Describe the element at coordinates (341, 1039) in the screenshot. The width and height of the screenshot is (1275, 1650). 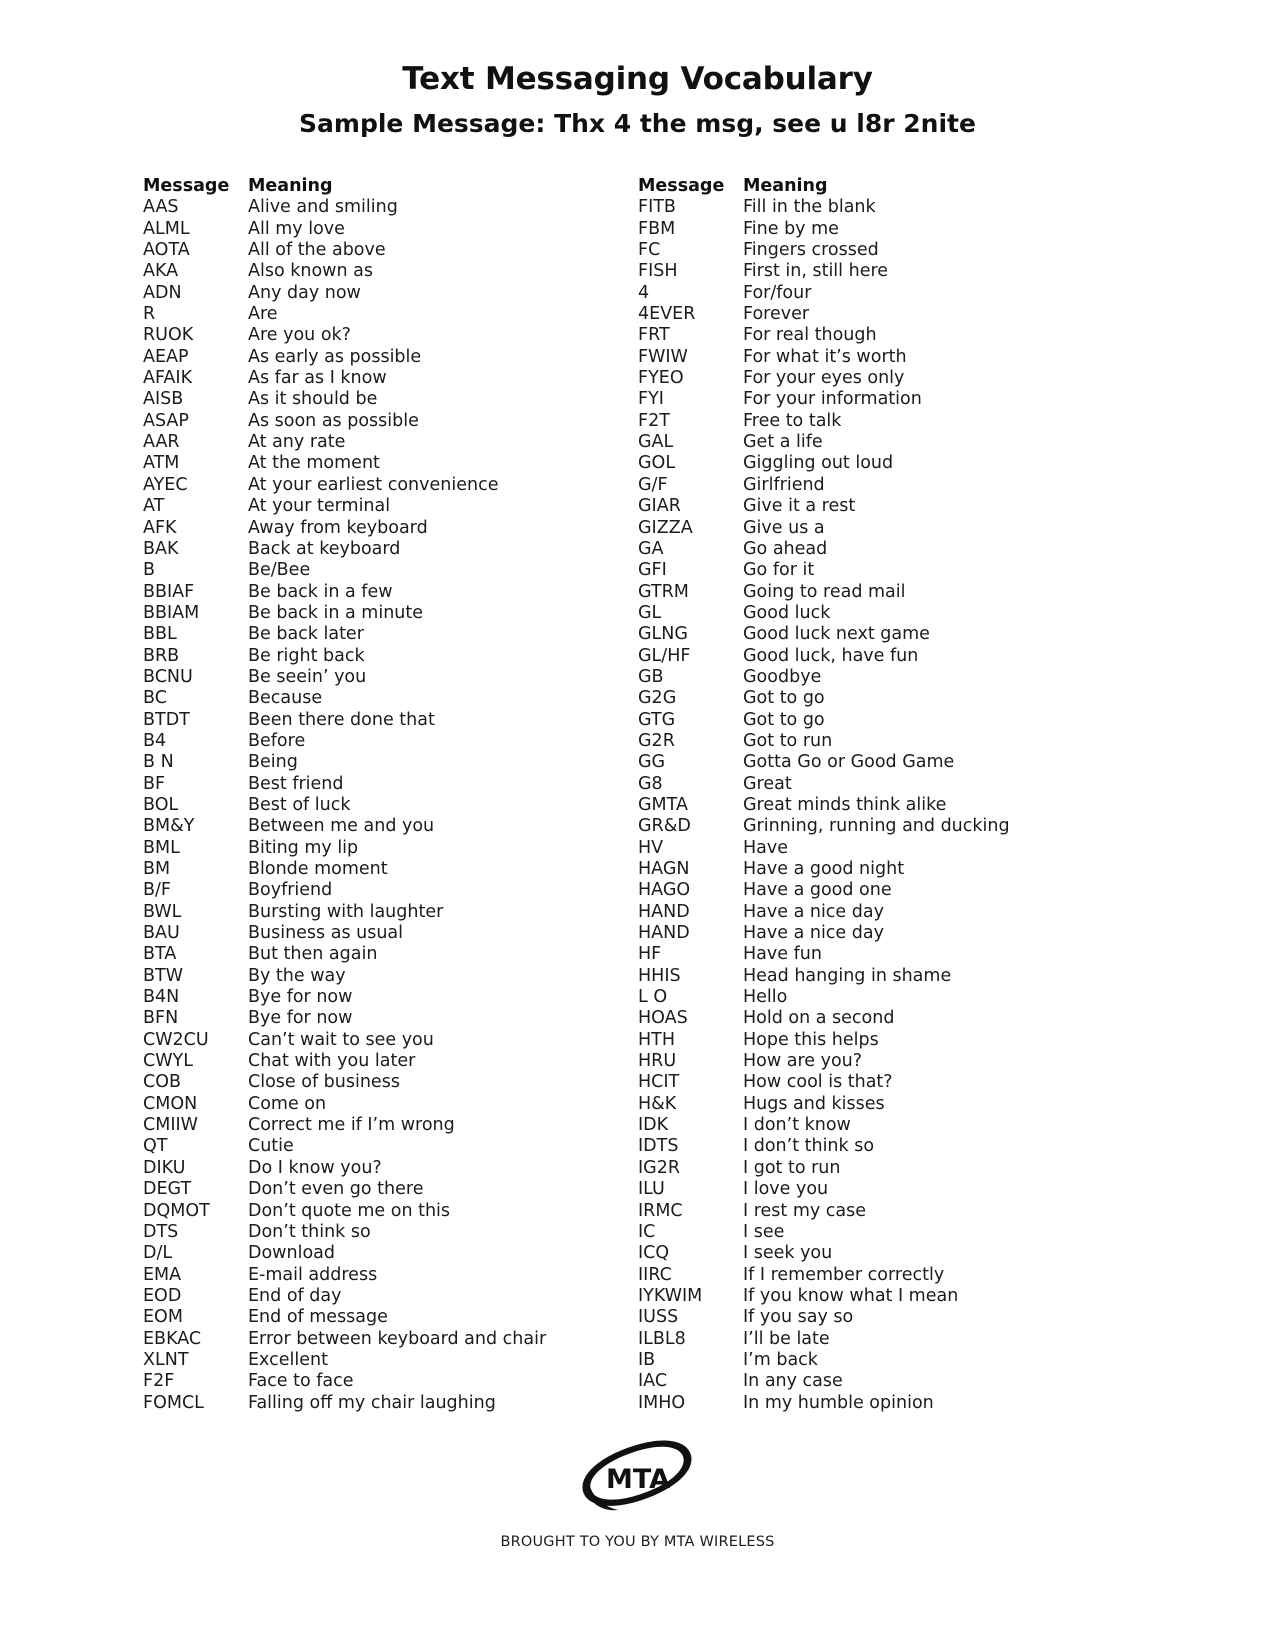
I see `meaning-cell: Can’t wait to see you` at that location.